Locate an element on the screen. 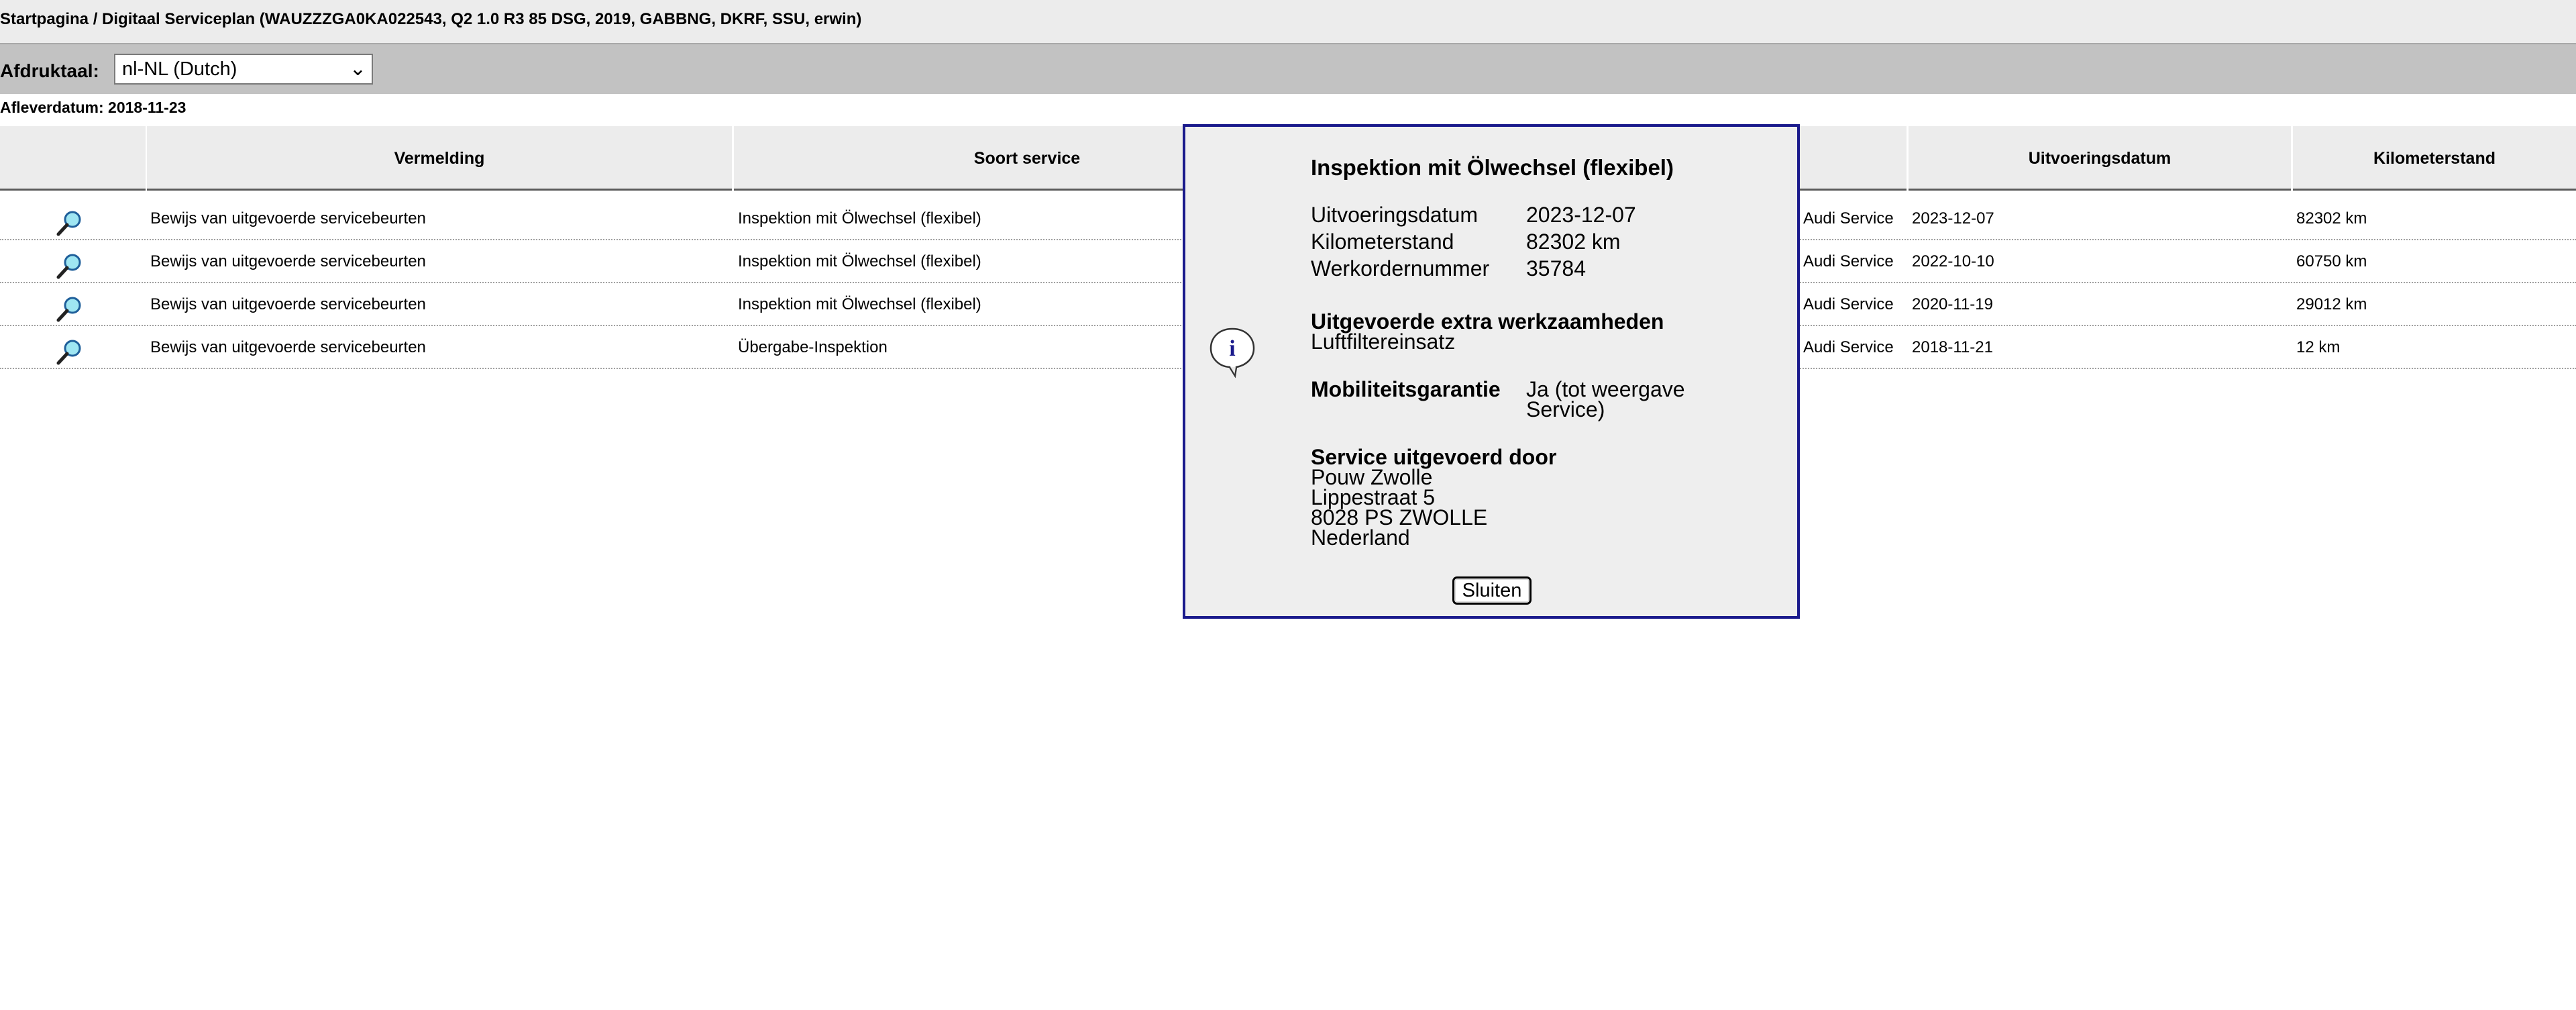 This screenshot has width=2576, height=1010. column-header-icon is located at coordinates (73, 158).